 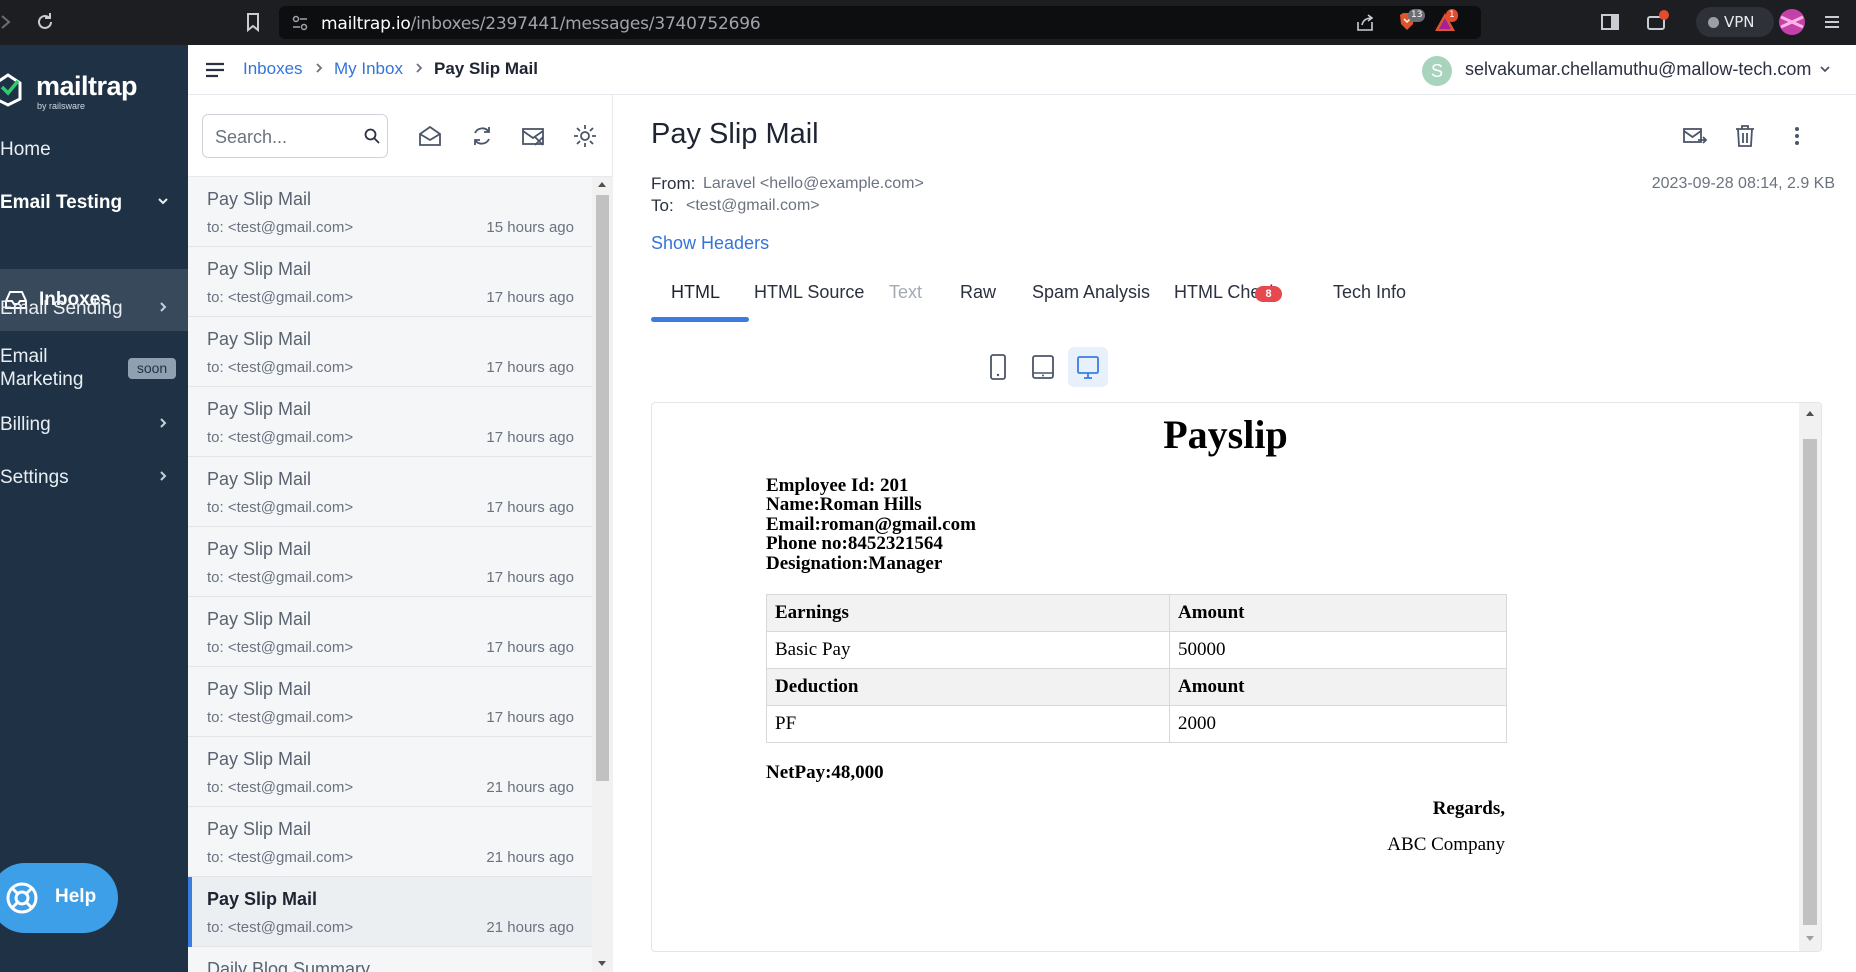 I want to click on mark-read-icon, so click(x=430, y=136).